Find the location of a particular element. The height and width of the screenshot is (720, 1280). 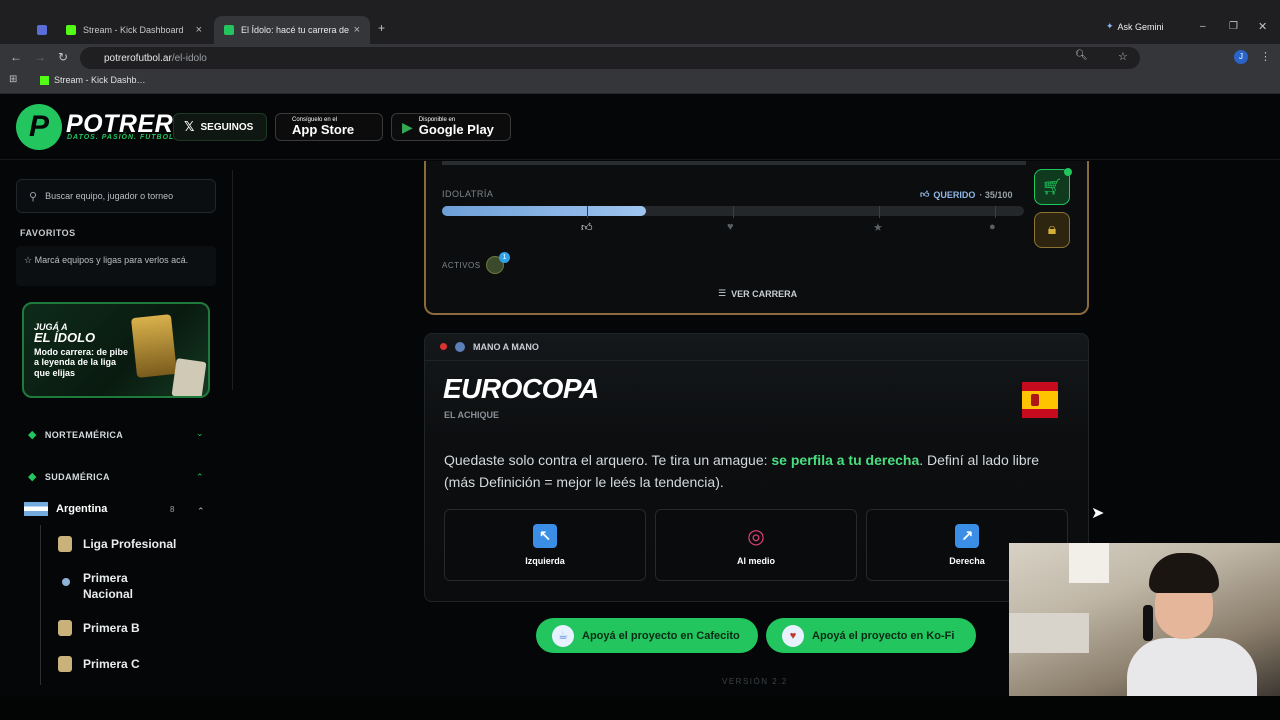

player-card-image is located at coordinates (154, 346).